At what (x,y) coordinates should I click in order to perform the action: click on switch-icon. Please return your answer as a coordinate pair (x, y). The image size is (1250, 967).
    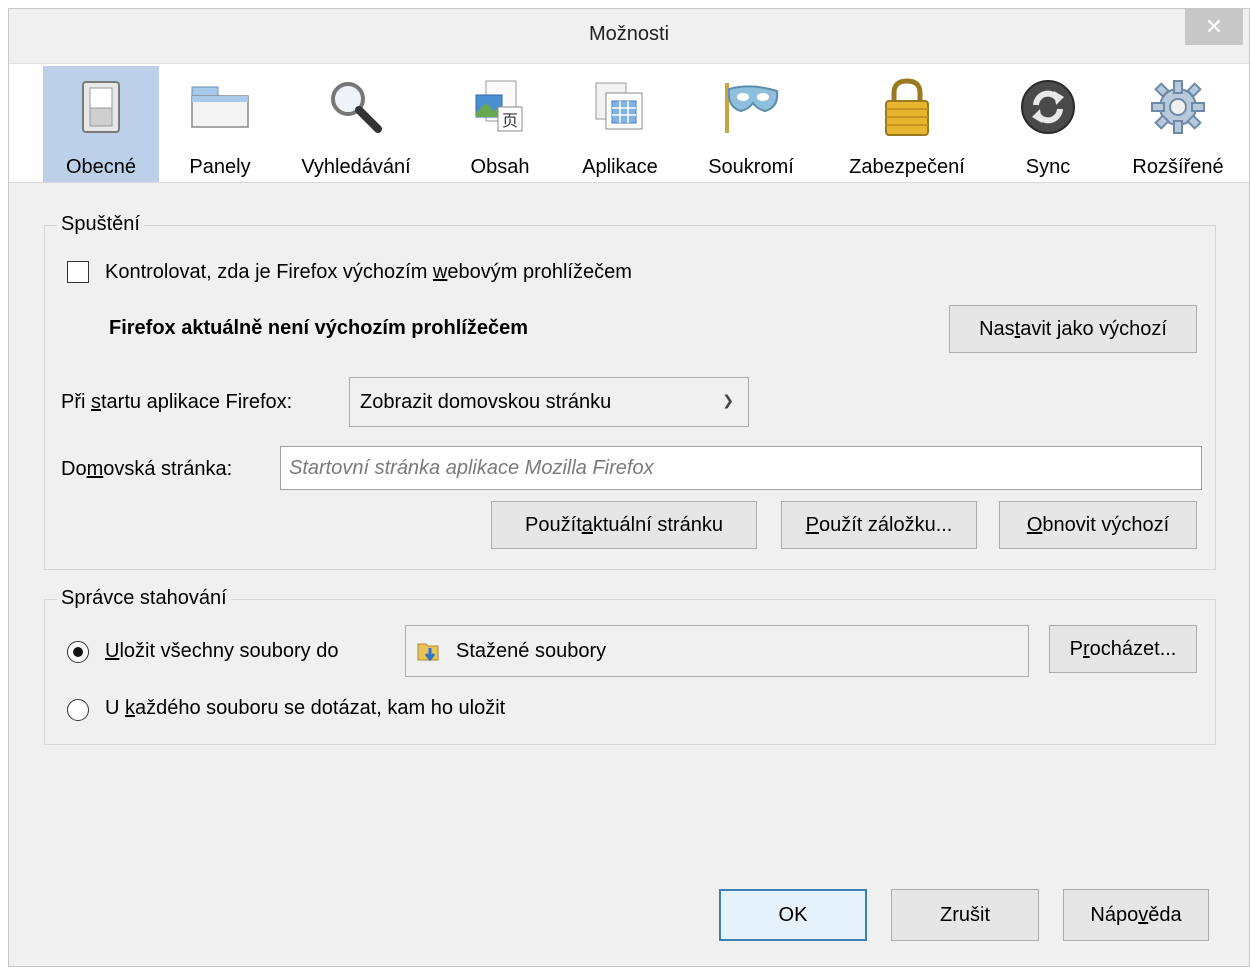
    Looking at the image, I should click on (101, 107).